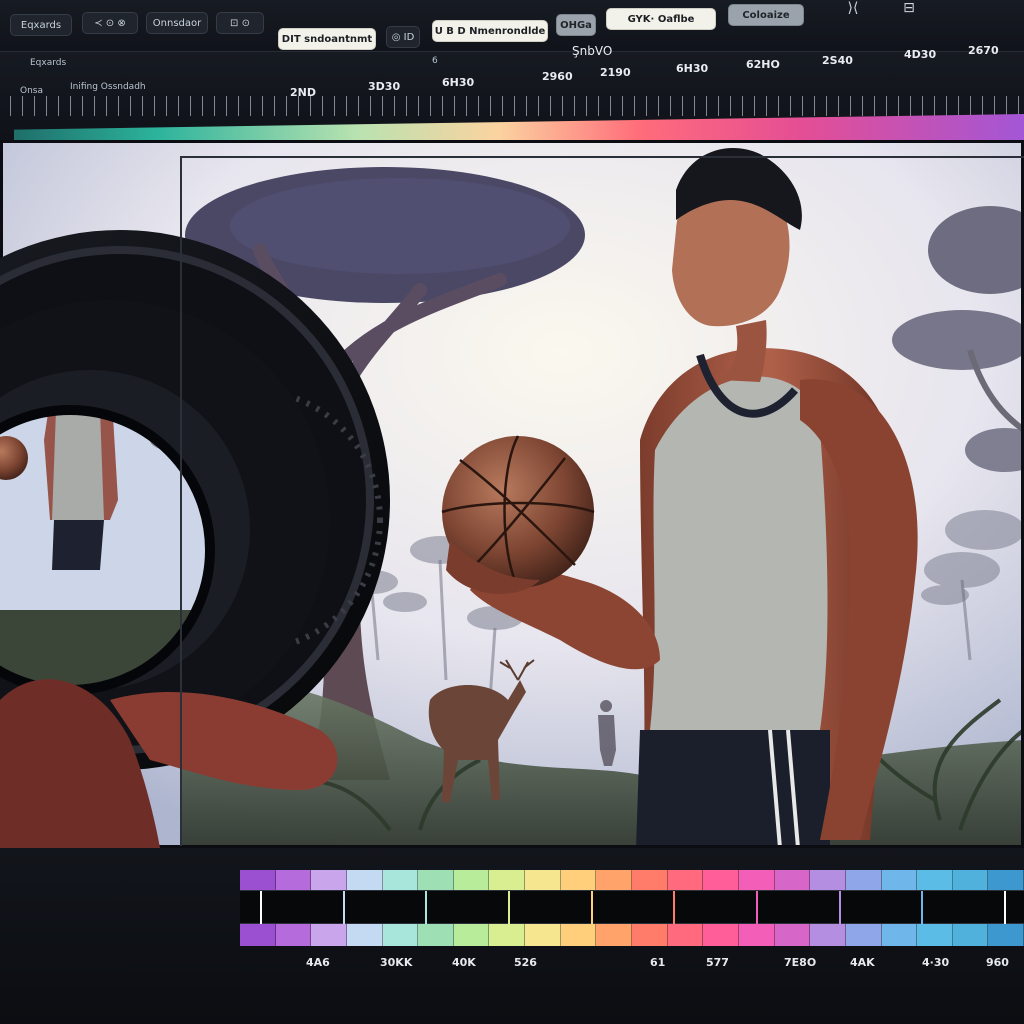 This screenshot has width=1024, height=1024. What do you see at coordinates (717, 962) in the screenshot?
I see `timecode-label: 577` at bounding box center [717, 962].